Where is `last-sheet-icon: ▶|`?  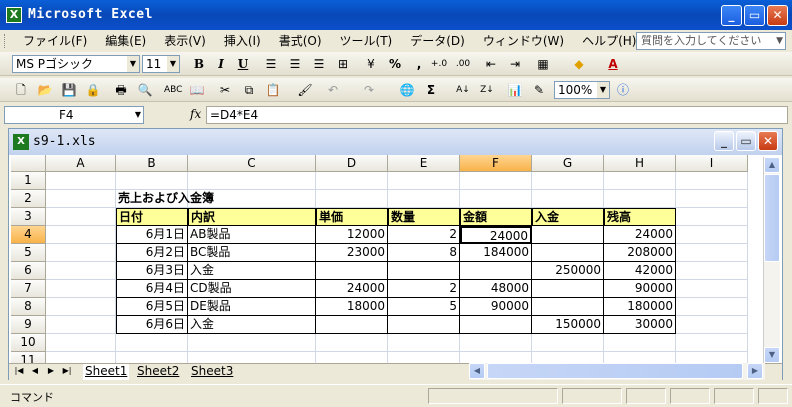 last-sheet-icon: ▶| is located at coordinates (67, 370).